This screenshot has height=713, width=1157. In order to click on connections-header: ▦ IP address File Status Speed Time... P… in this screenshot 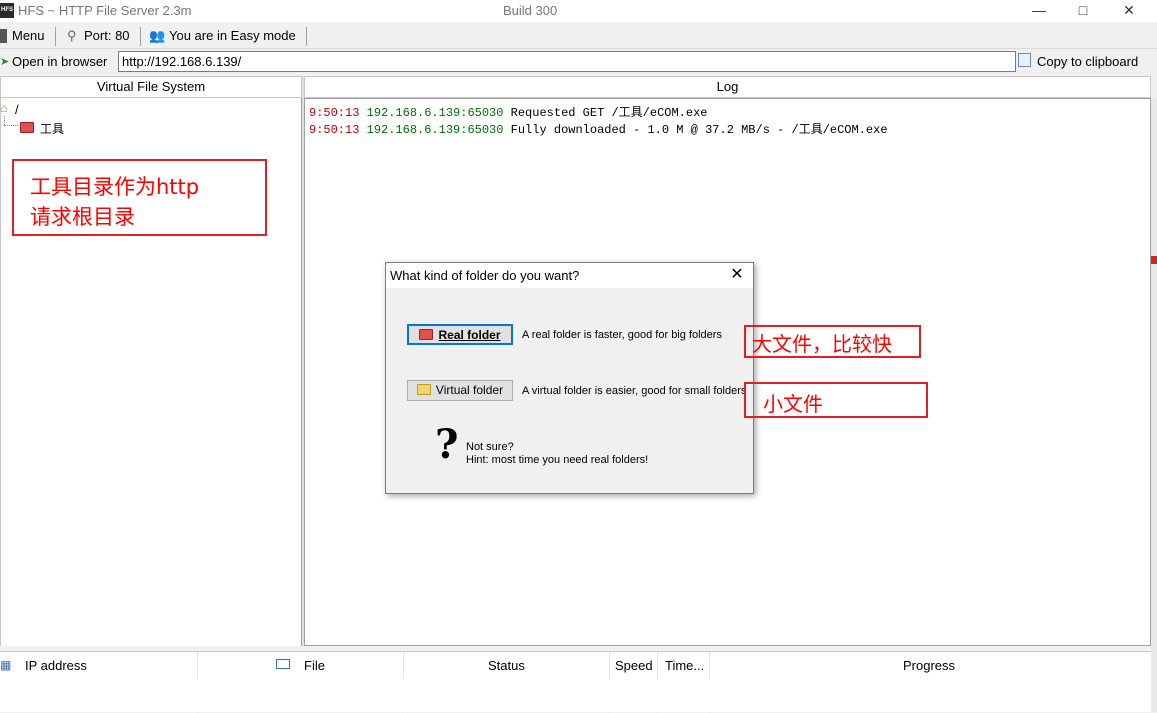, I will do `click(575, 682)`.